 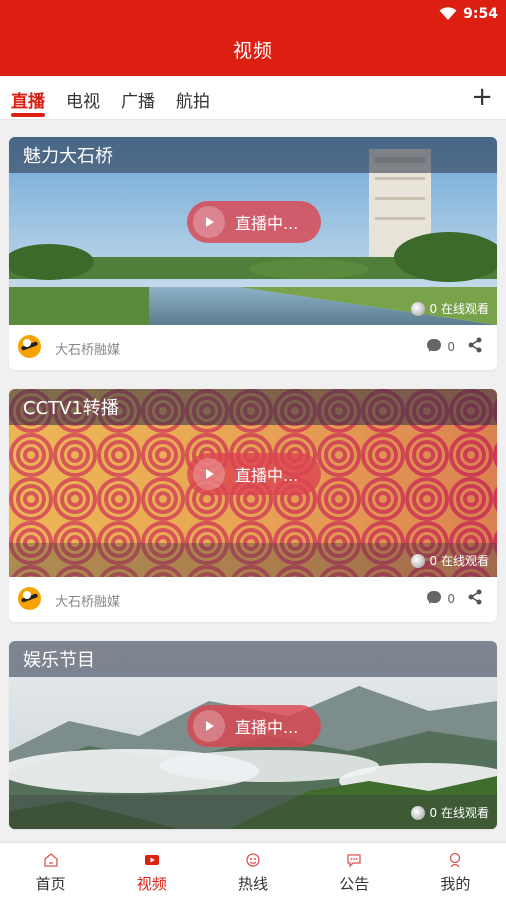 What do you see at coordinates (28, 115) in the screenshot?
I see `active-tab-indicator` at bounding box center [28, 115].